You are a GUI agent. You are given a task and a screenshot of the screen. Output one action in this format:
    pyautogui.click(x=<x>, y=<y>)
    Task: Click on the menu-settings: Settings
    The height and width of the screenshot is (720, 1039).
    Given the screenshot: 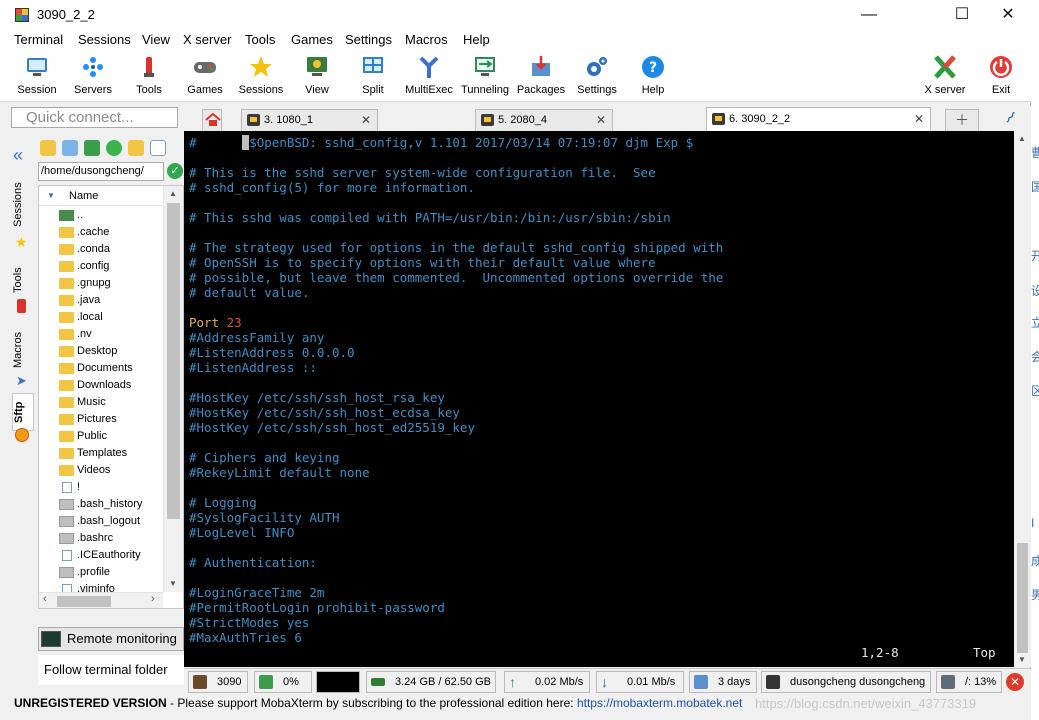 What is the action you would take?
    pyautogui.click(x=368, y=39)
    